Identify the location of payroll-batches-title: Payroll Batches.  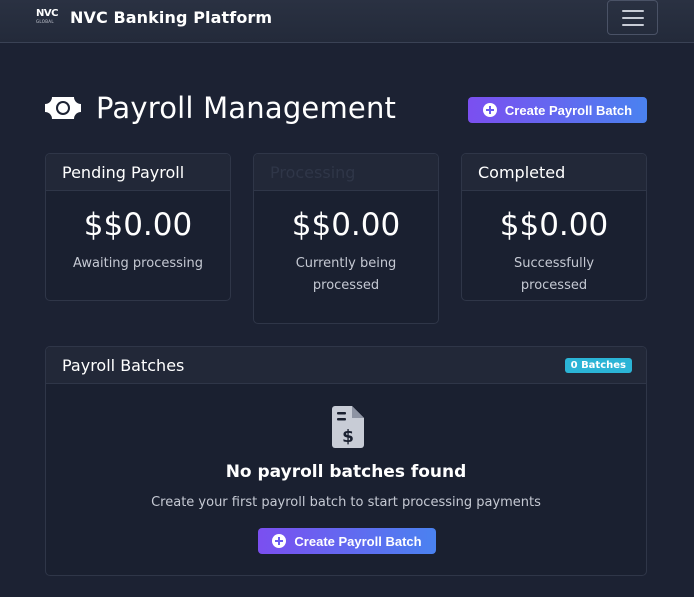
(123, 365).